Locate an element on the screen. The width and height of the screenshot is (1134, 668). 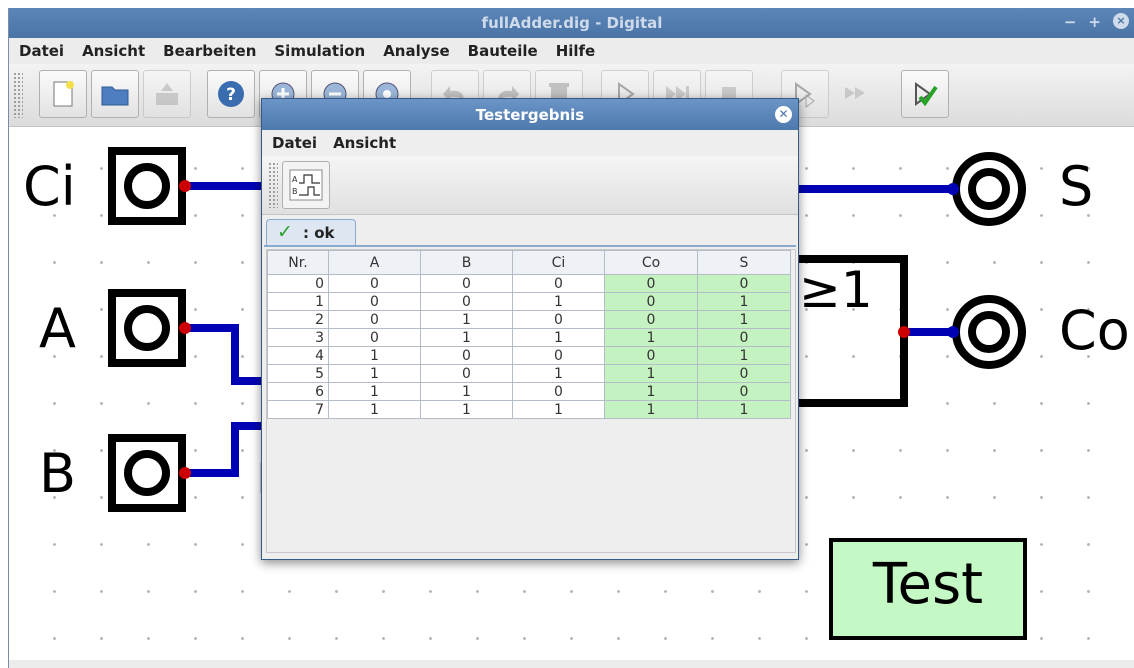
tab-ok: ✓ : ok is located at coordinates (311, 232).